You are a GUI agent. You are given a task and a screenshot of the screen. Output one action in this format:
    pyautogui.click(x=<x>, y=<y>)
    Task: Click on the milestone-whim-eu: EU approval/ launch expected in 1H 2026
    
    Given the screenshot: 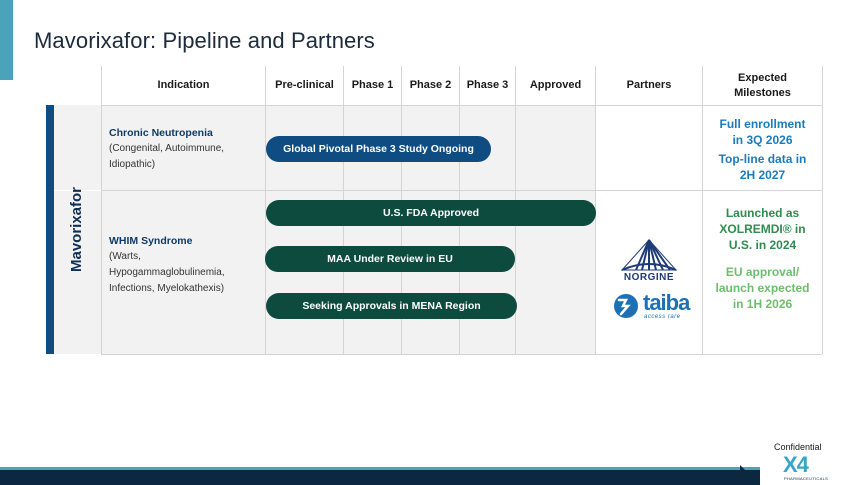 What is the action you would take?
    pyautogui.click(x=762, y=288)
    